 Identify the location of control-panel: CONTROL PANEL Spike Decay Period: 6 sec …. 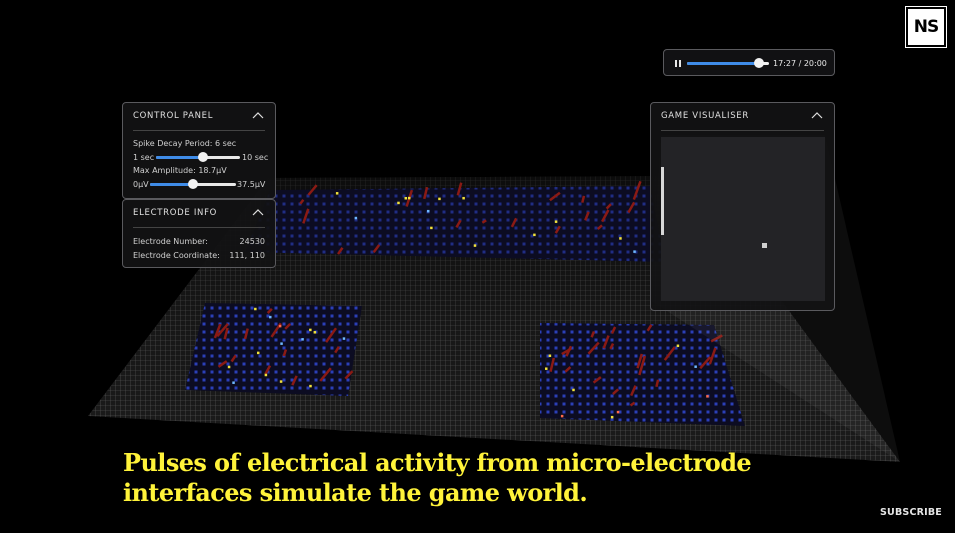
(199, 150).